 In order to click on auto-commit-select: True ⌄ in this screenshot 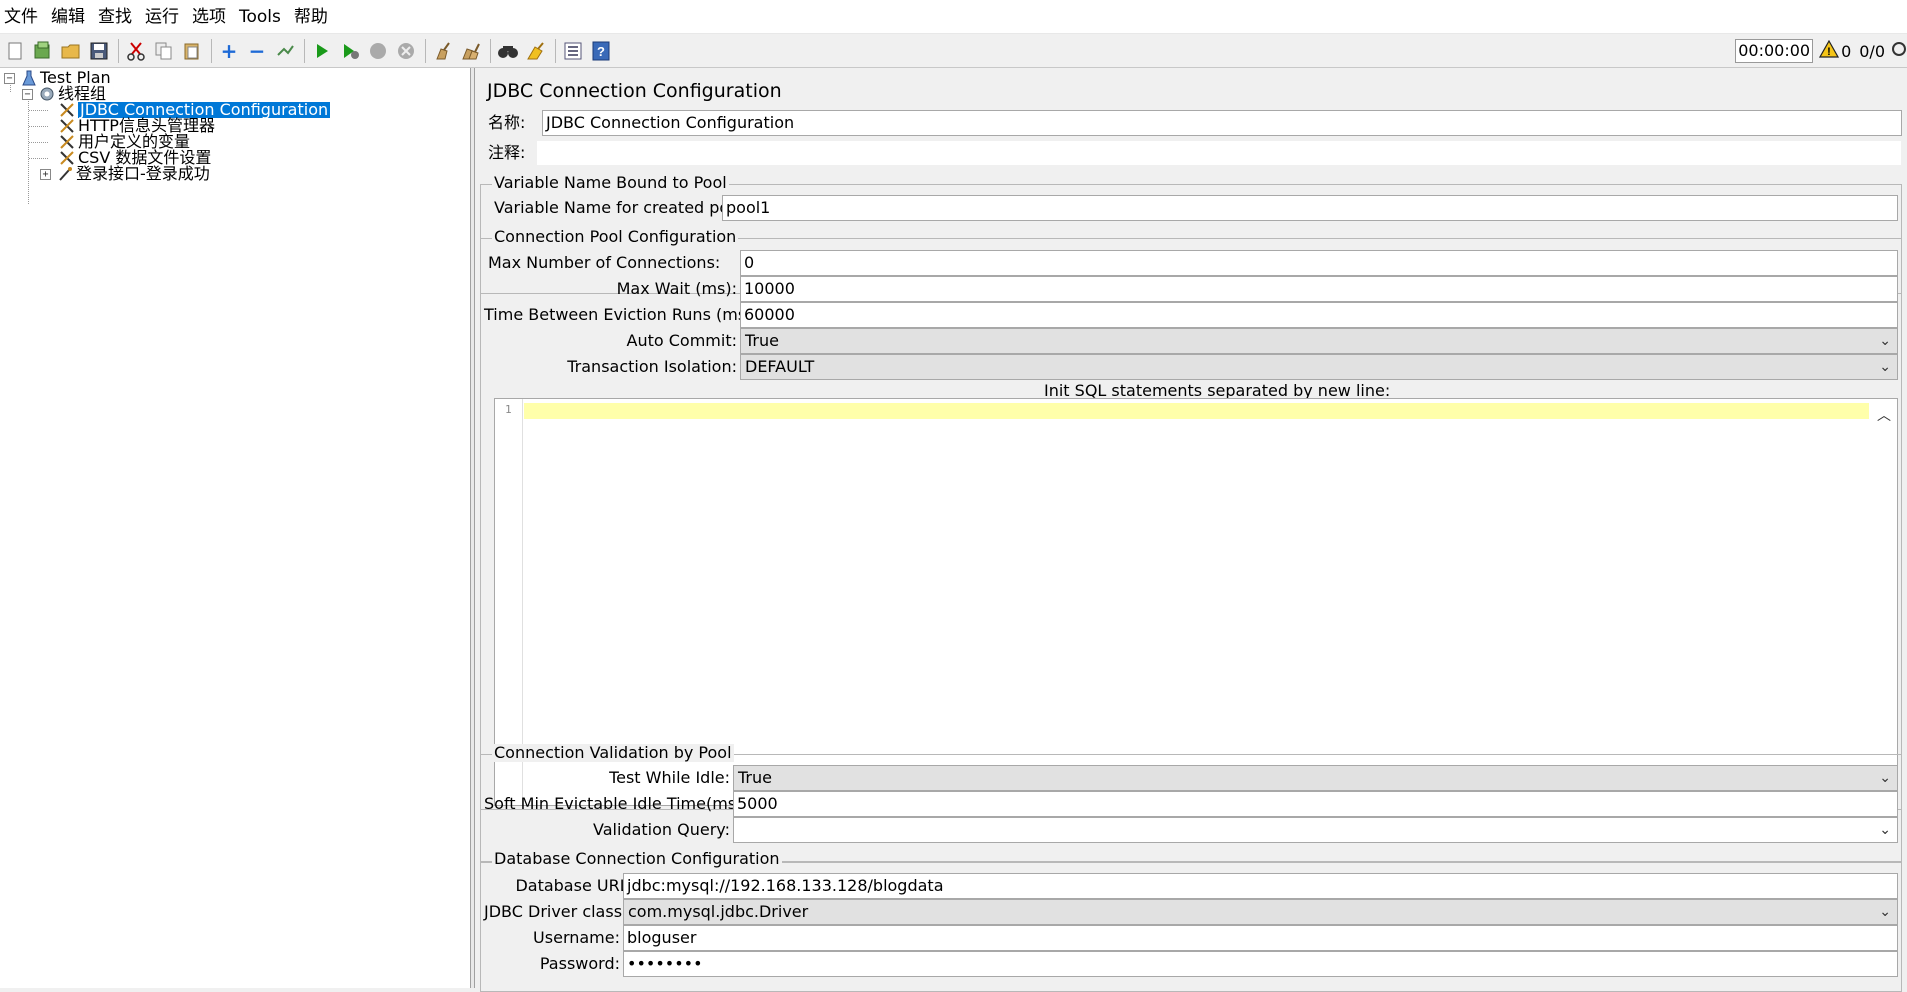, I will do `click(1319, 341)`.